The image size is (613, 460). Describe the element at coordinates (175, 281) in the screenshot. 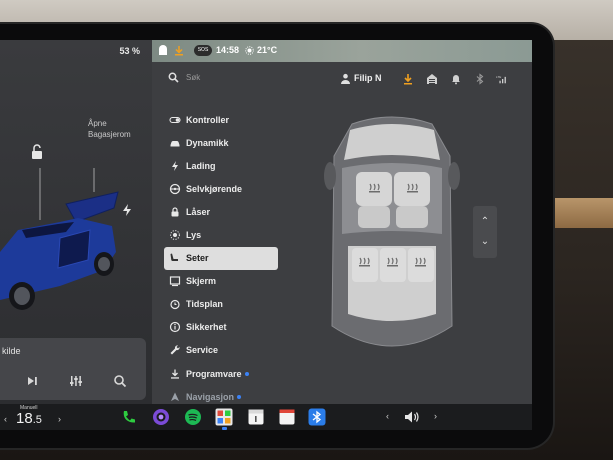

I see `display-icon` at that location.